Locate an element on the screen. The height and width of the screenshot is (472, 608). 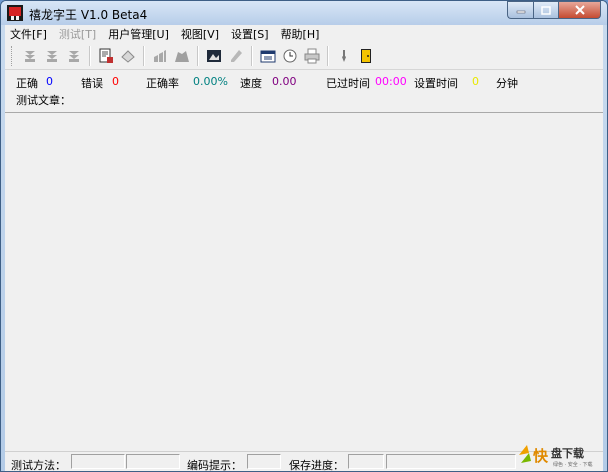
close-button is located at coordinates (579, 10).